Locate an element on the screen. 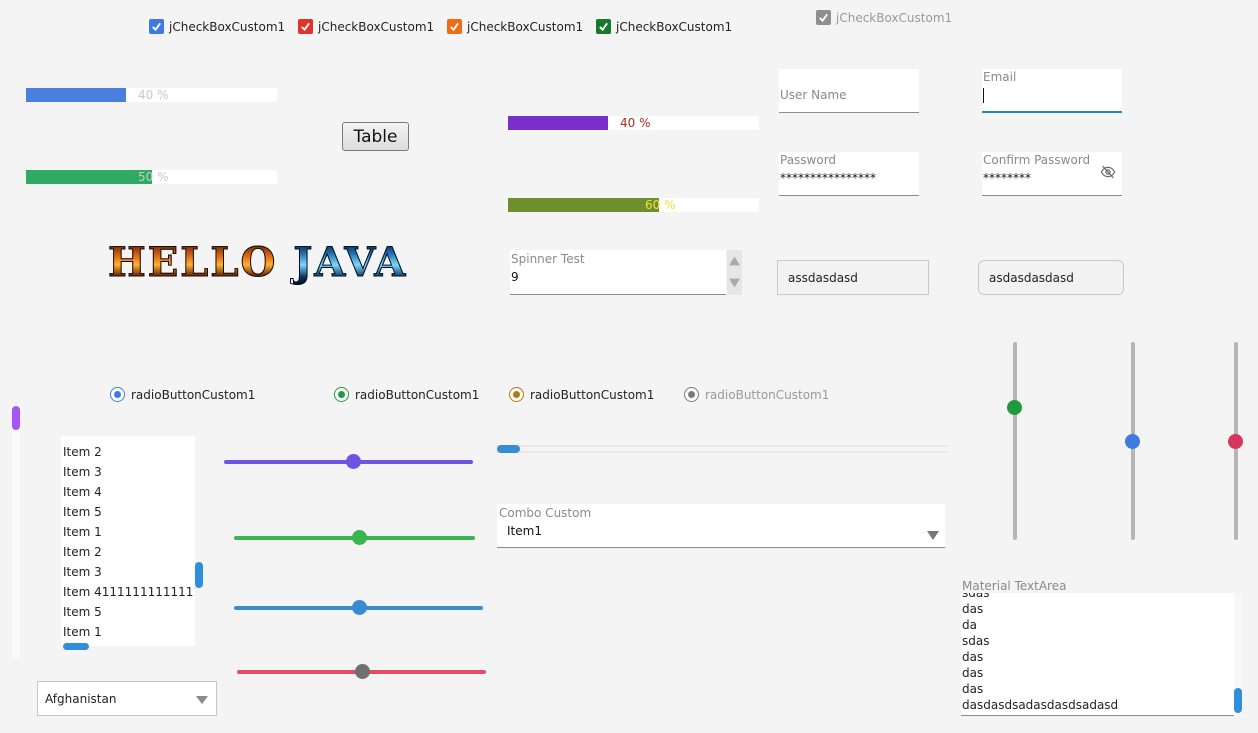 The image size is (1258, 733). spinner-down-arrow-icon is located at coordinates (734, 283).